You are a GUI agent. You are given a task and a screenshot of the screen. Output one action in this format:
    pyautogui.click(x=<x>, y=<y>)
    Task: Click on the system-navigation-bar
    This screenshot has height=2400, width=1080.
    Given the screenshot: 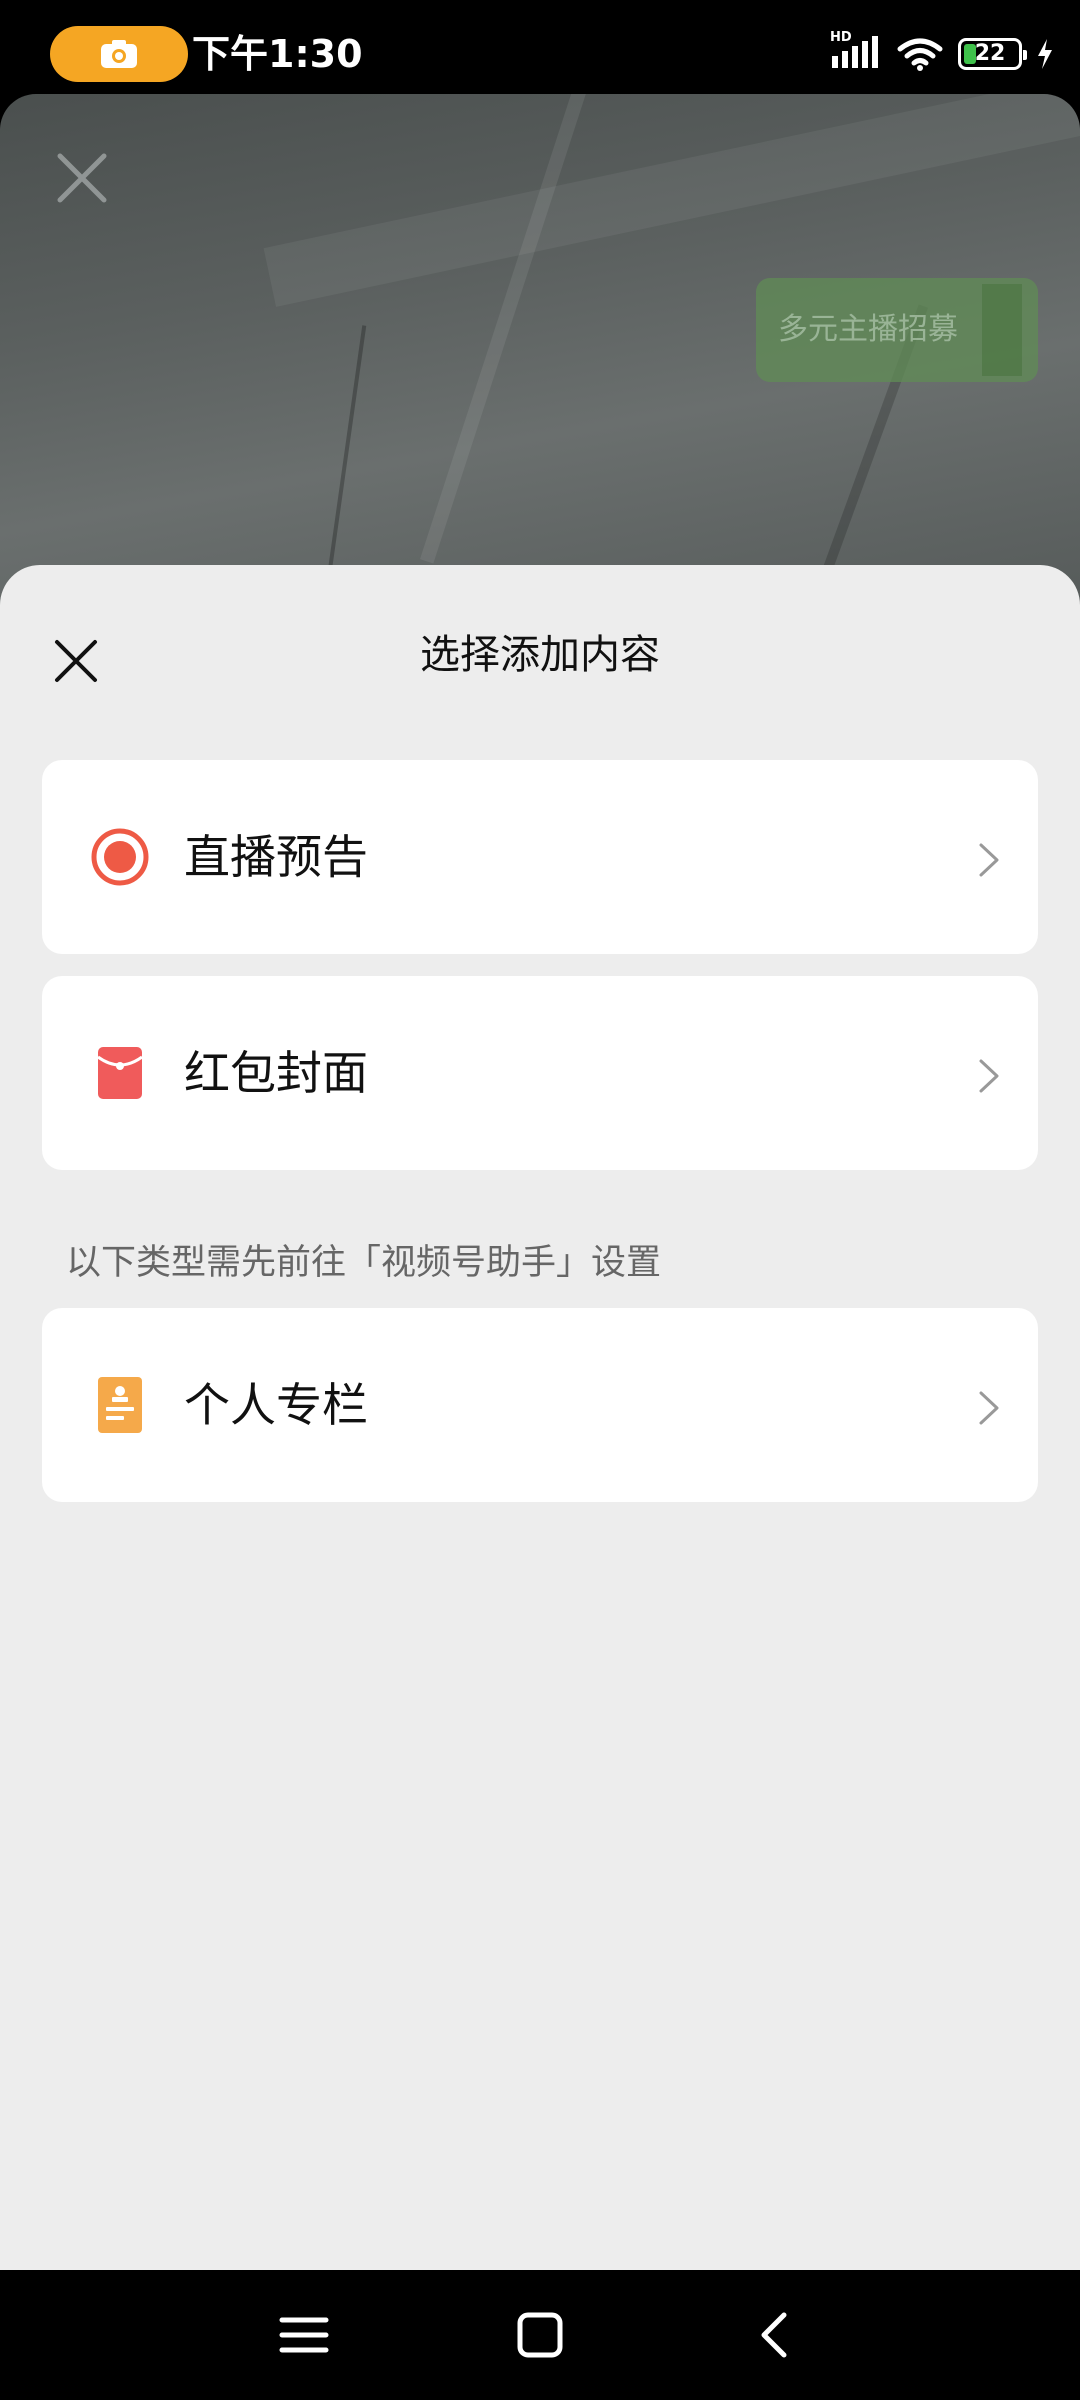 What is the action you would take?
    pyautogui.click(x=540, y=2335)
    